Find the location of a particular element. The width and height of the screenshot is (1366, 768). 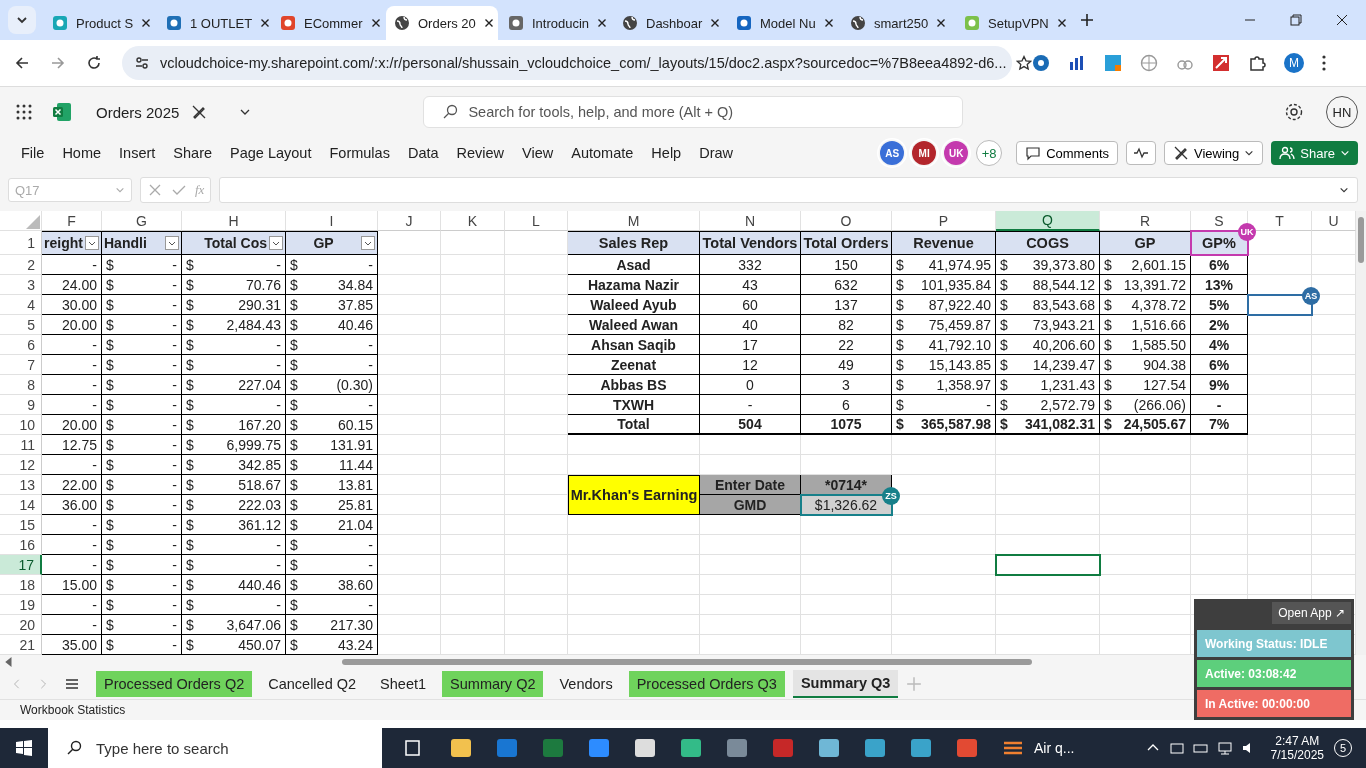

menu-tab: Home is located at coordinates (82, 153).